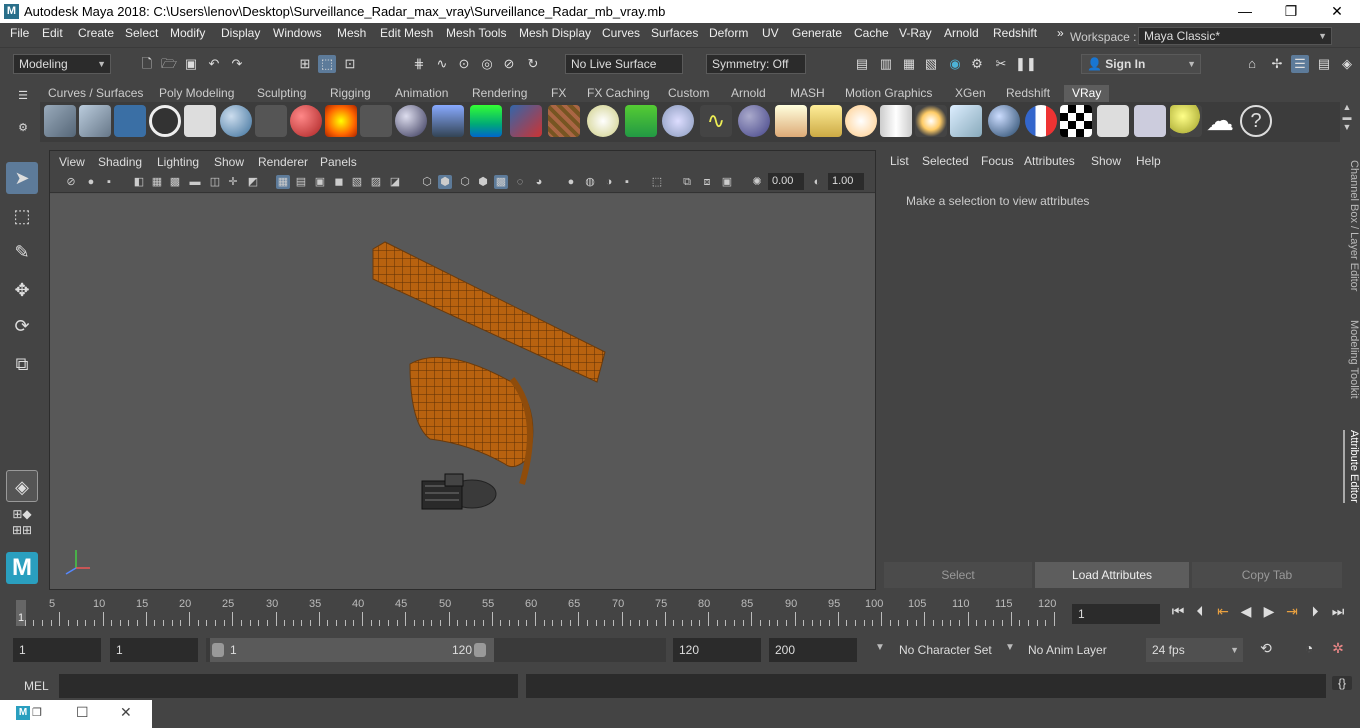 The width and height of the screenshot is (1360, 728). I want to click on playback-start-field: 1, so click(154, 650).